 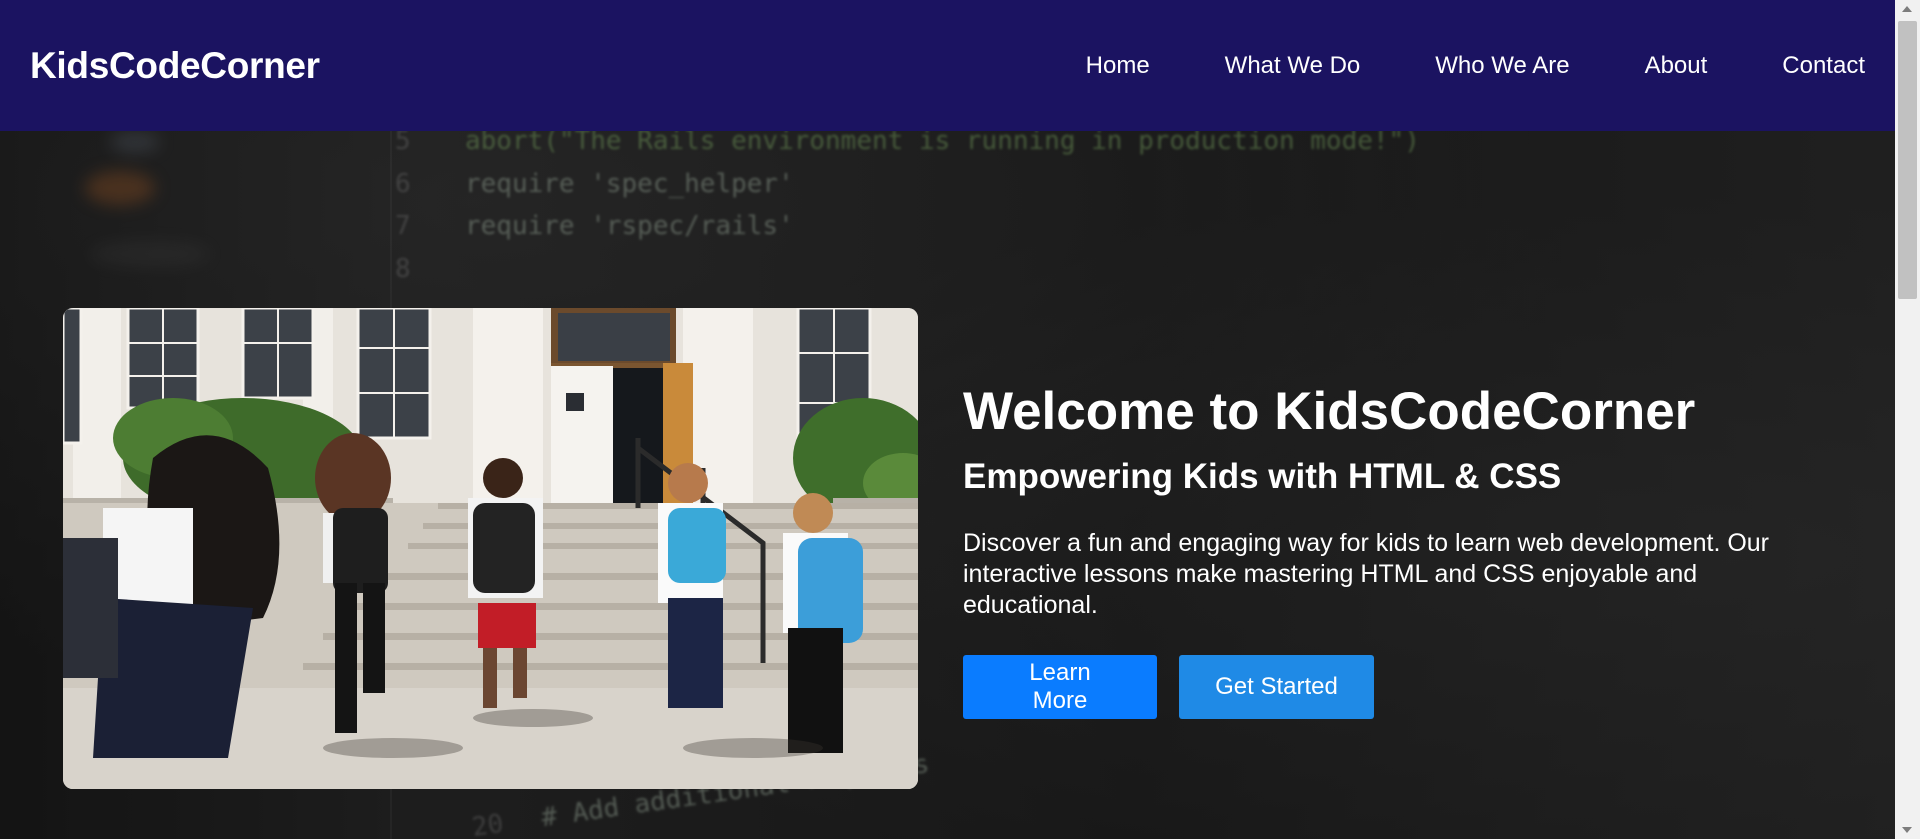 What do you see at coordinates (1907, 830) in the screenshot?
I see `scroll-down-arrow-icon` at bounding box center [1907, 830].